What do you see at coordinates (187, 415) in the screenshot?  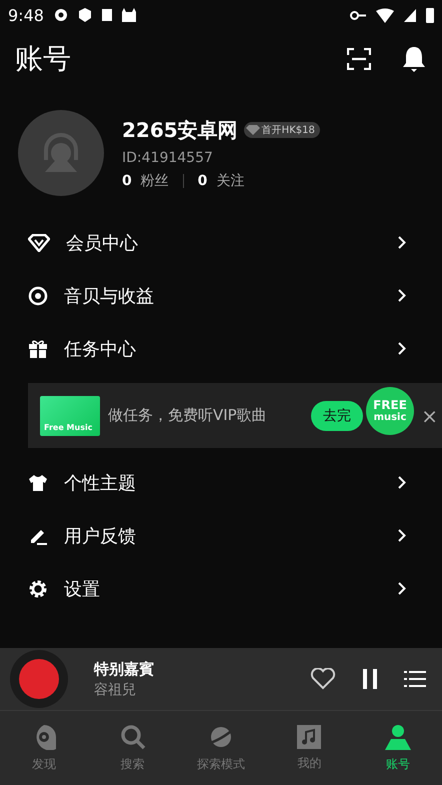 I see `banner-text: 做任务，免费听VIP歌曲` at bounding box center [187, 415].